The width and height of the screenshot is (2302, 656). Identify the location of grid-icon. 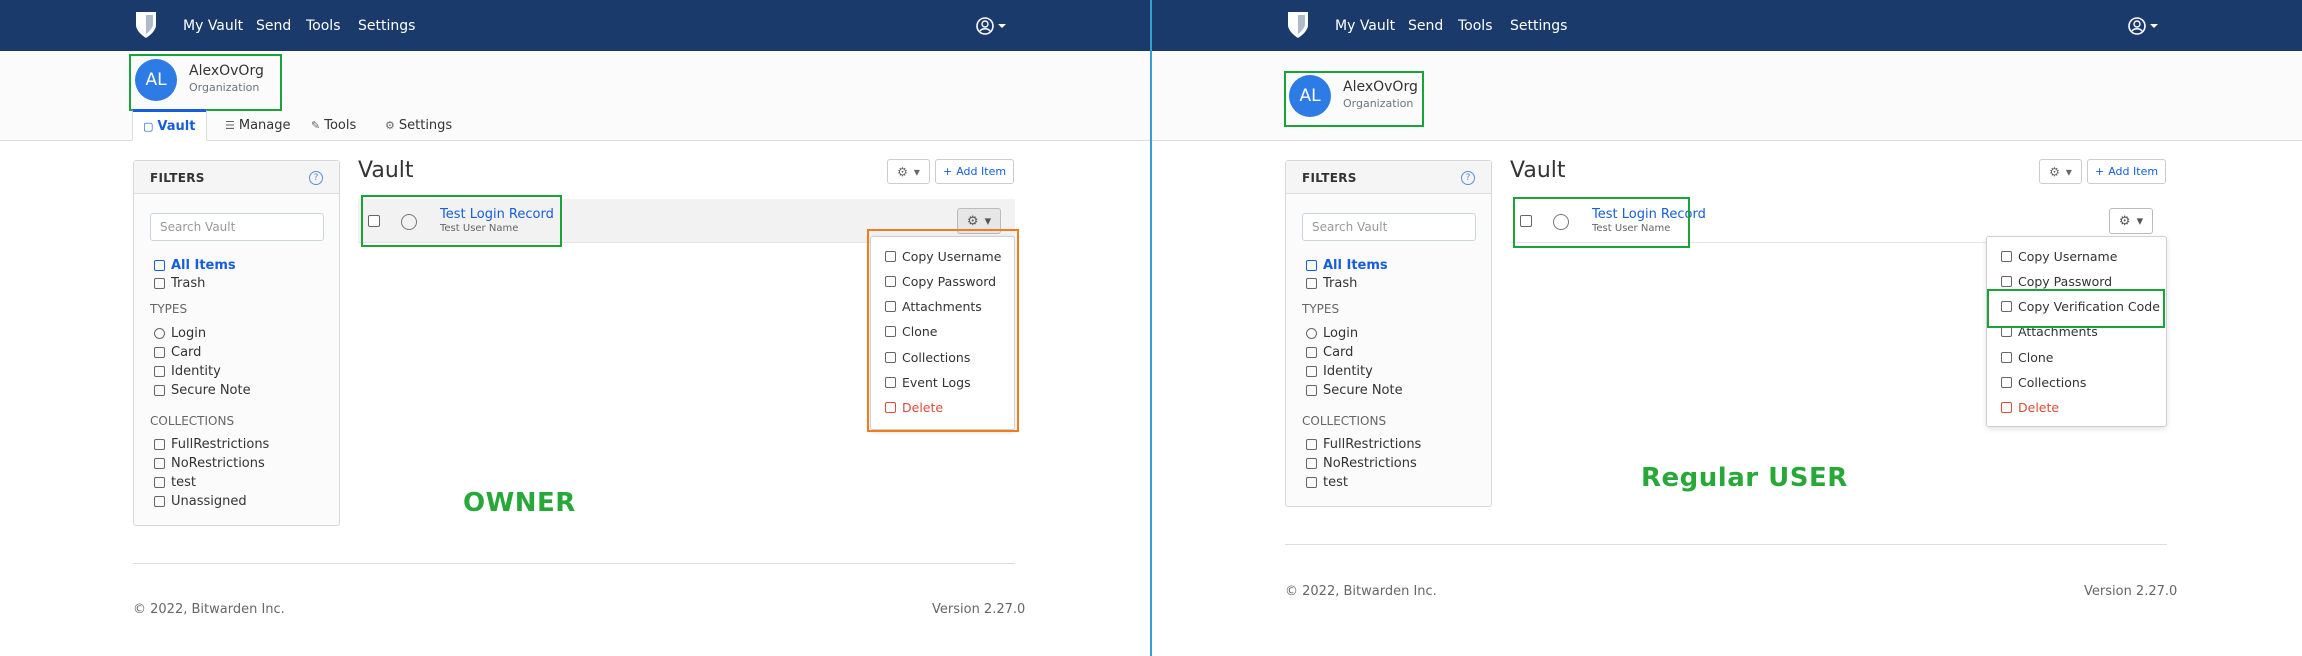
(159, 265).